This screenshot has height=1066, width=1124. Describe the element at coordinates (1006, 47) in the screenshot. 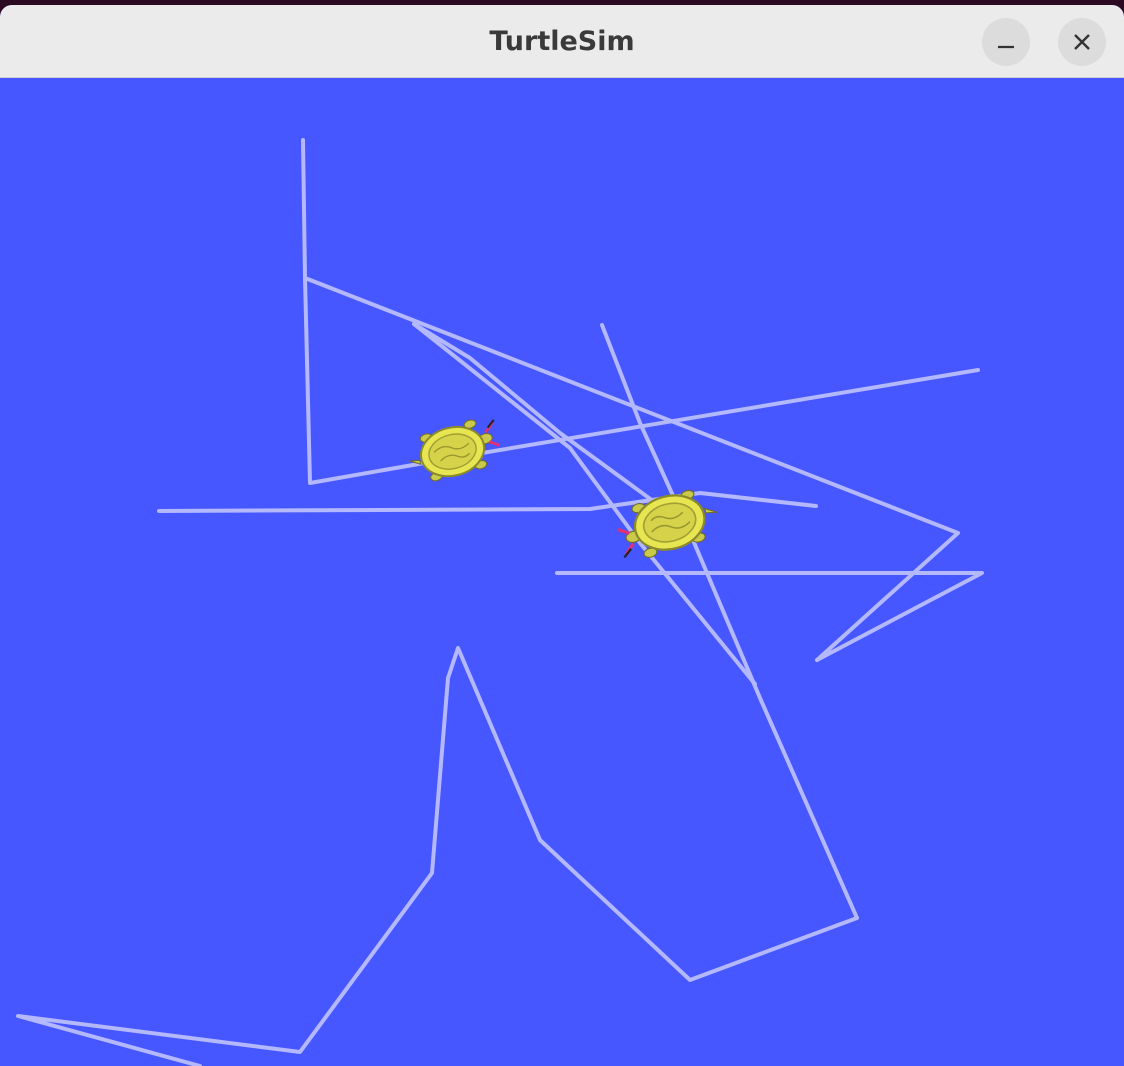

I see `minimize-icon` at that location.